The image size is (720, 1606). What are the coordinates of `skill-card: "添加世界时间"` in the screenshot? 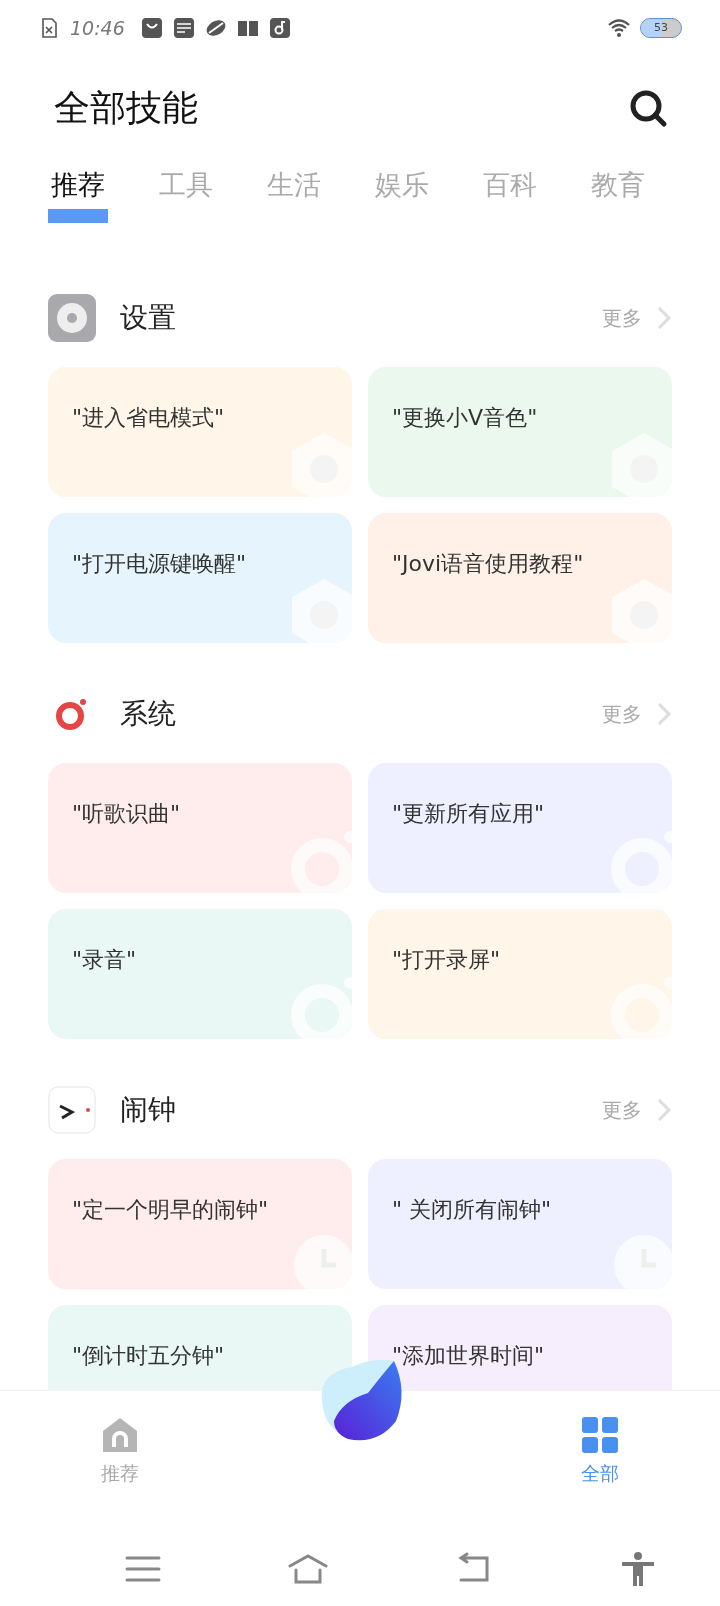 It's located at (520, 1347).